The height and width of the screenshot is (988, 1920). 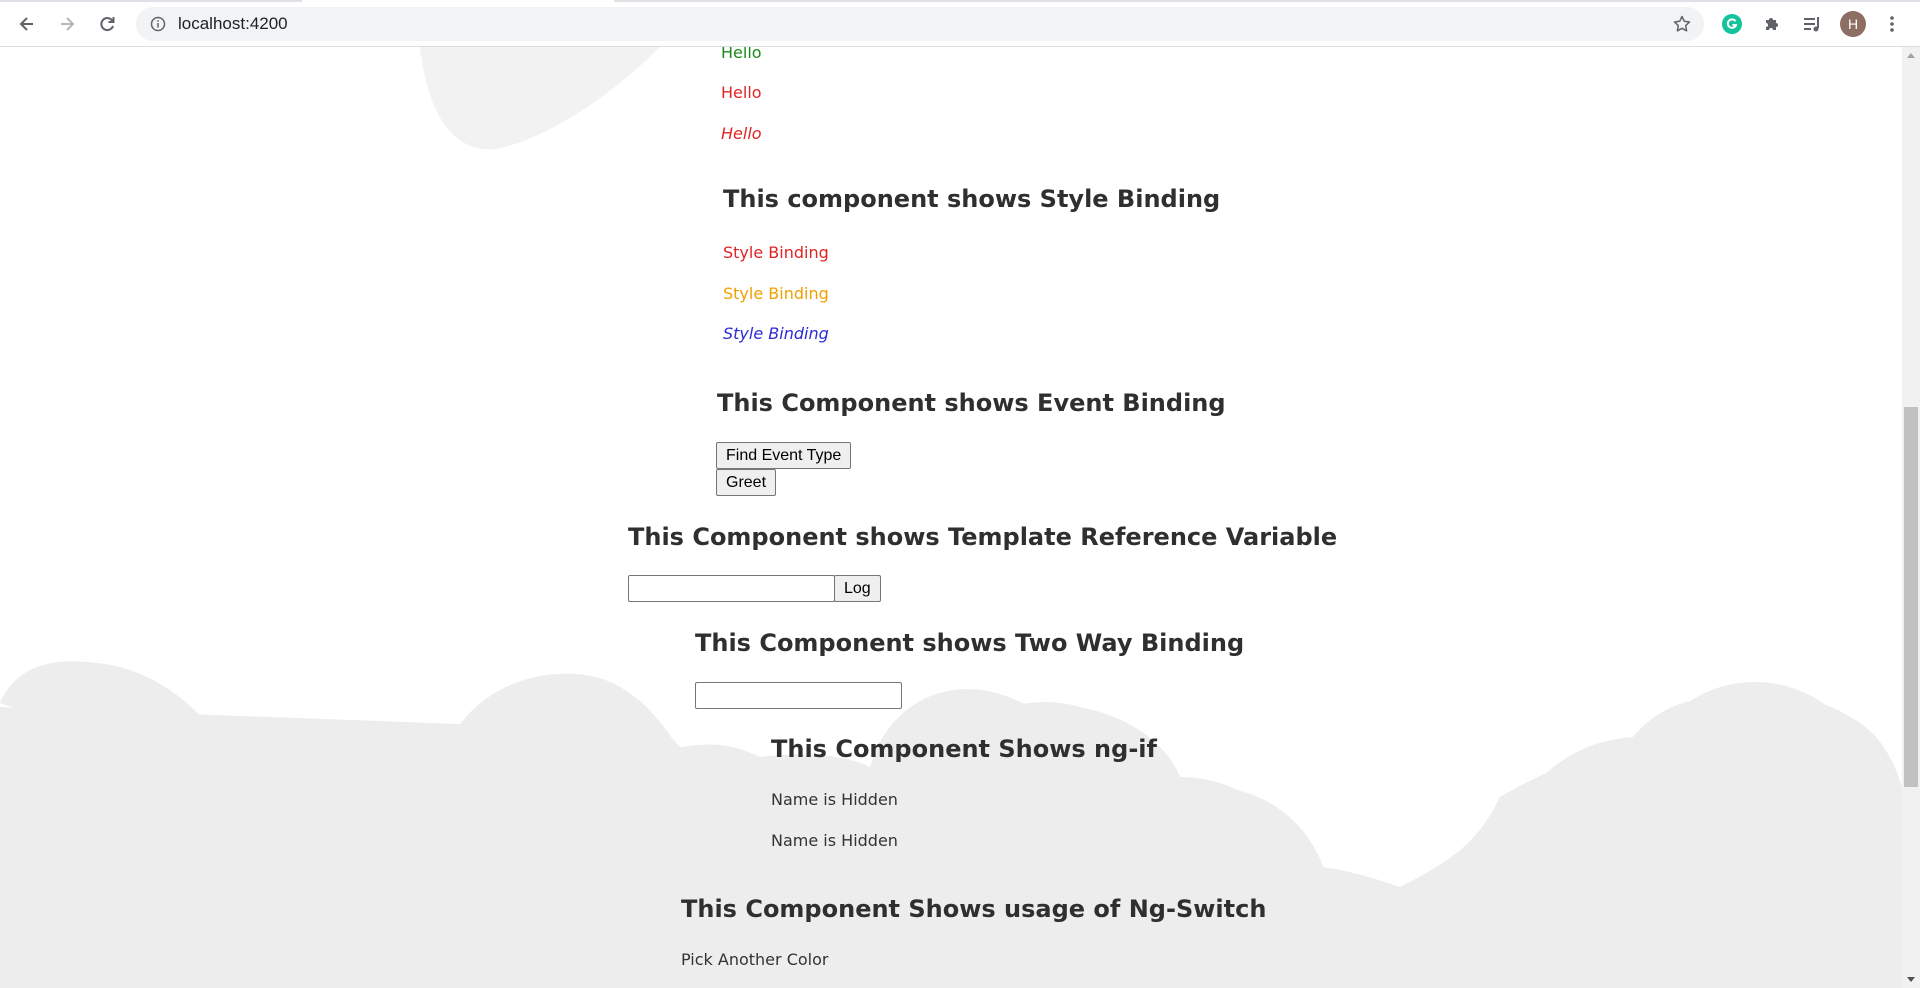 I want to click on puzzle-icon, so click(x=1772, y=24).